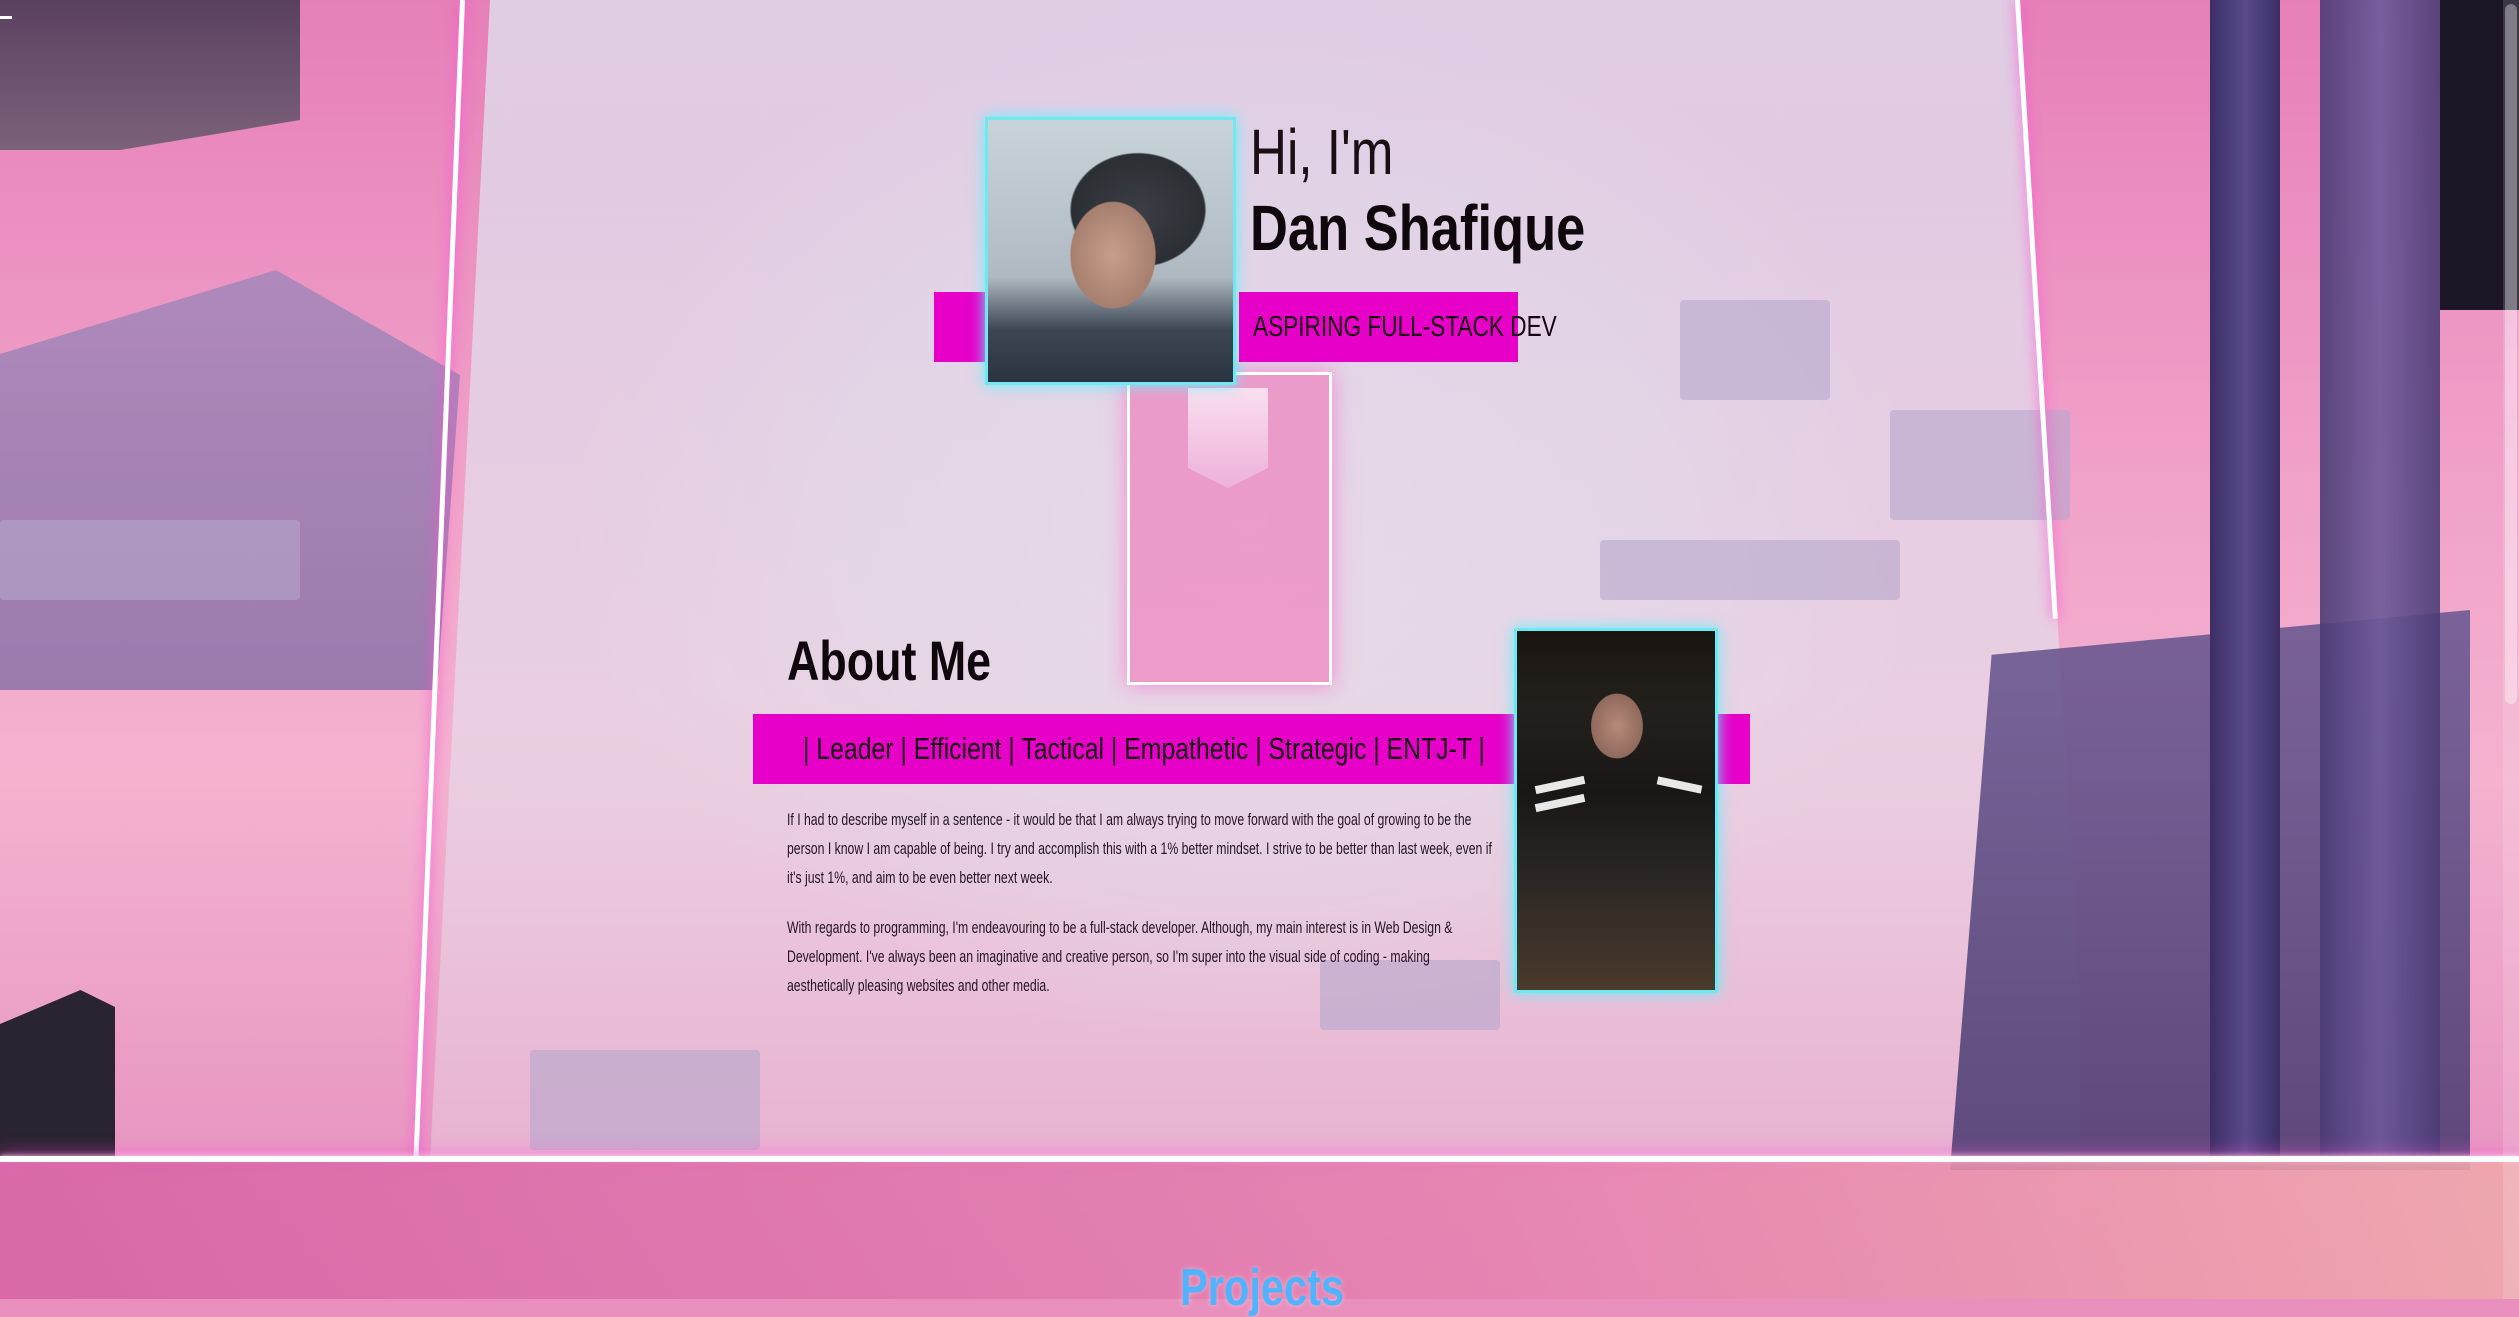 Image resolution: width=2519 pixels, height=1317 pixels. Describe the element at coordinates (1418, 228) in the screenshot. I see `hero-name: Dan Shafique` at that location.